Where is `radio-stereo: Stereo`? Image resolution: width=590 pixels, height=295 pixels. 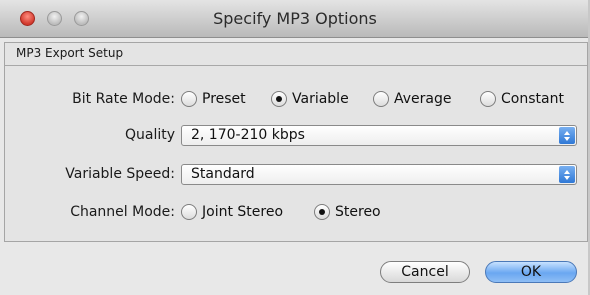
radio-stereo: Stereo is located at coordinates (347, 212).